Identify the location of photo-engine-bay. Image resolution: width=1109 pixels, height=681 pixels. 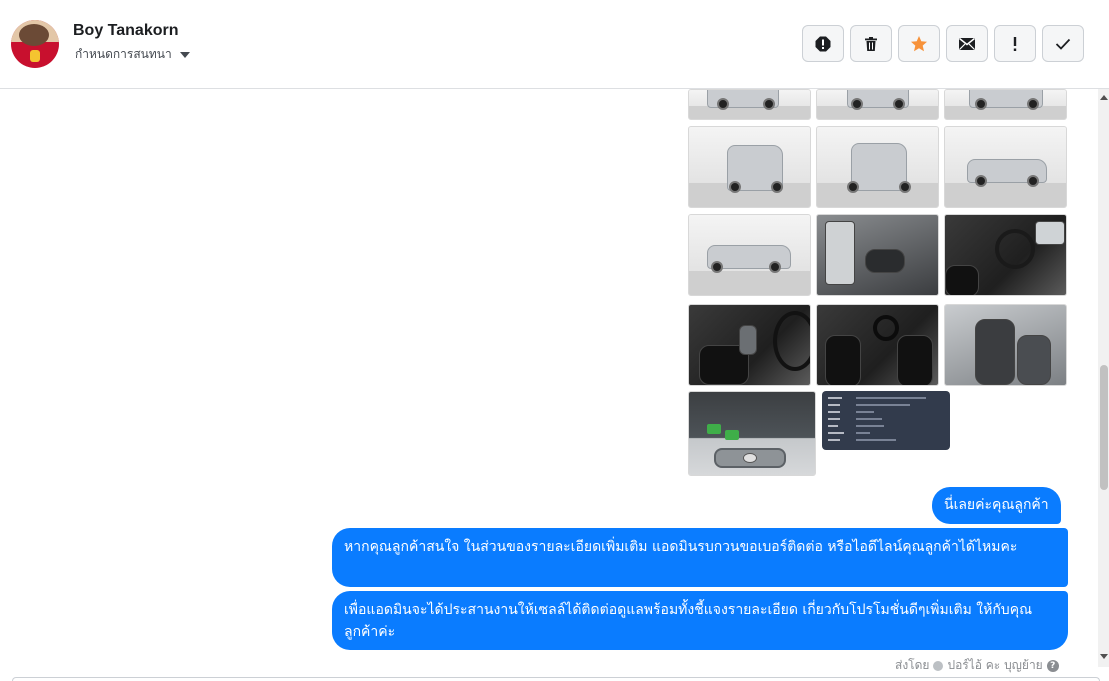
(752, 433).